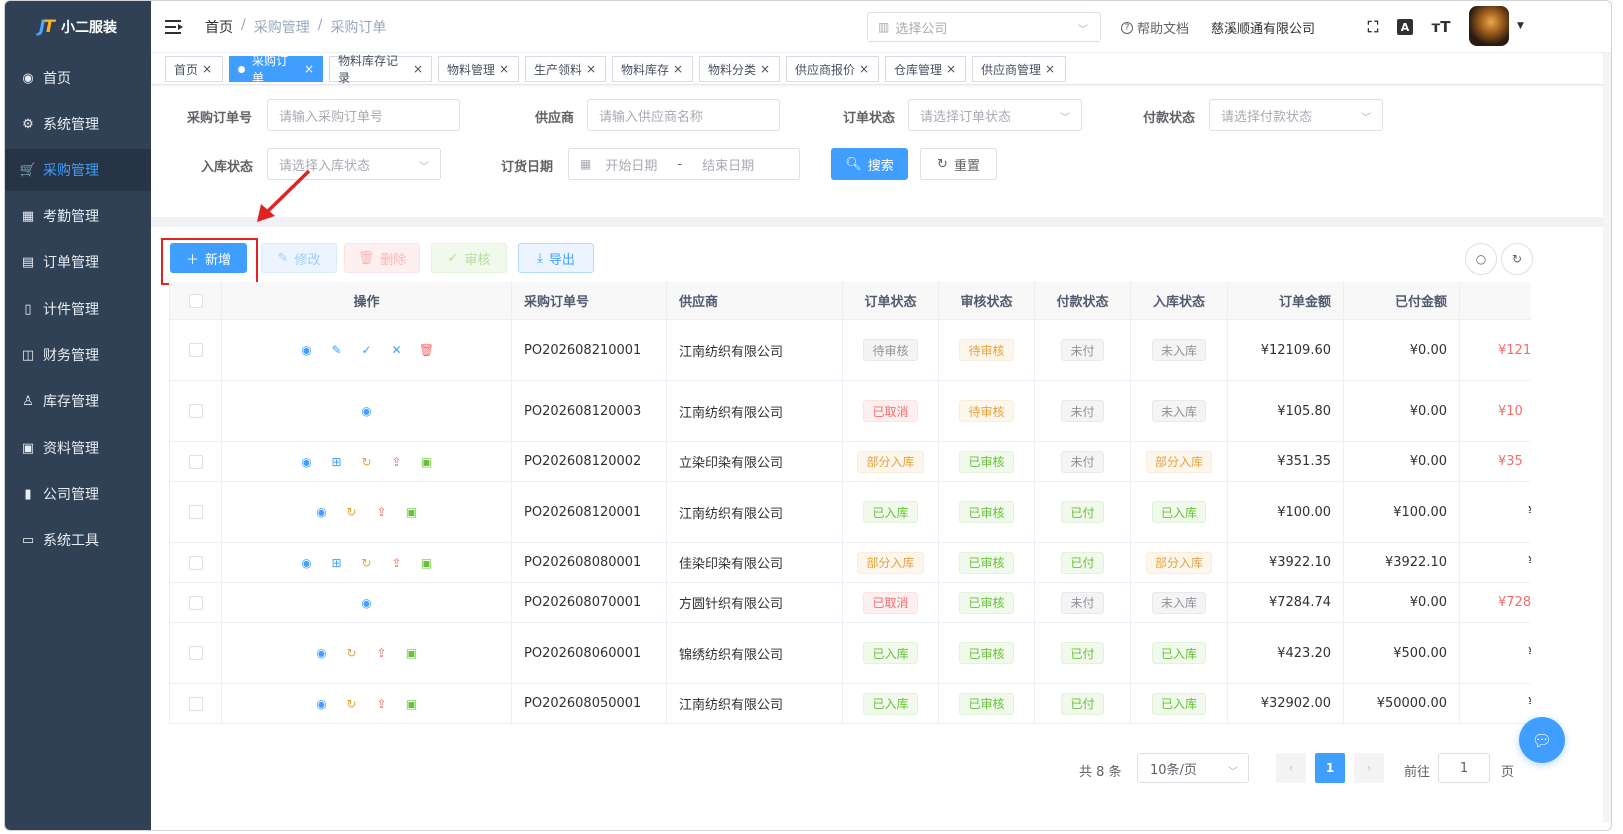 This screenshot has height=834, width=1623. Describe the element at coordinates (478, 69) in the screenshot. I see `tag-3: 物料管理 ×` at that location.